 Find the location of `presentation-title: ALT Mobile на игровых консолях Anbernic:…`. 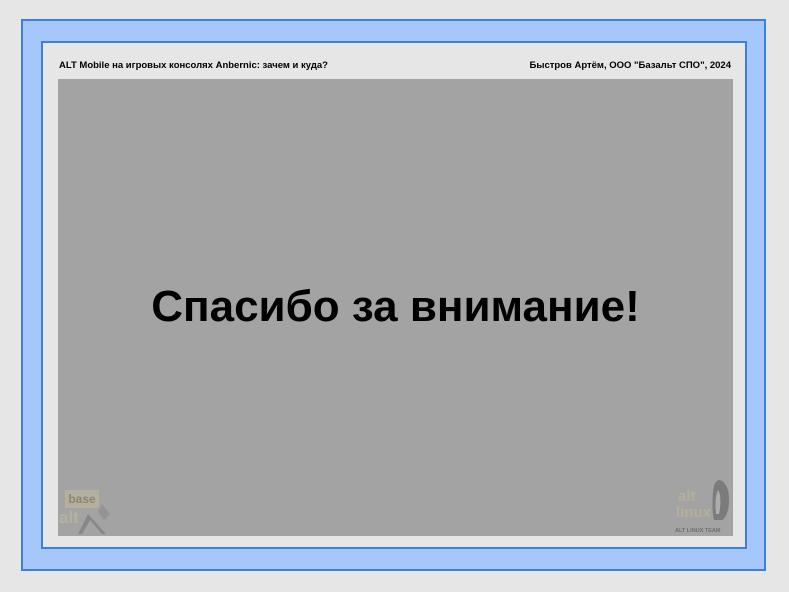

presentation-title: ALT Mobile на игровых консолях Anbernic:… is located at coordinates (193, 65).